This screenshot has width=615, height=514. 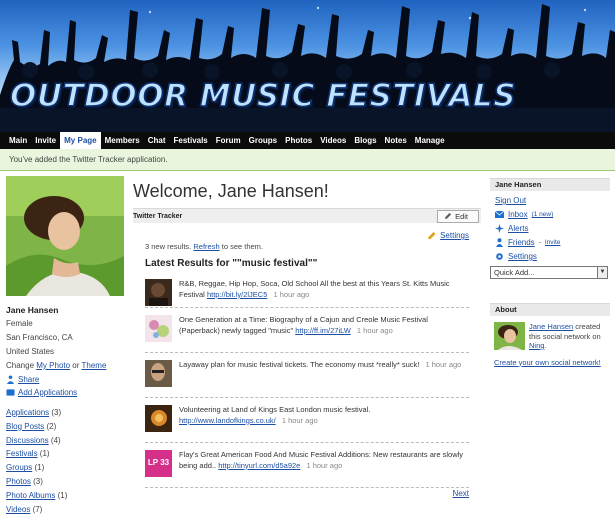 I want to click on sidebar-user-name: Jane Hansen, so click(x=550, y=184).